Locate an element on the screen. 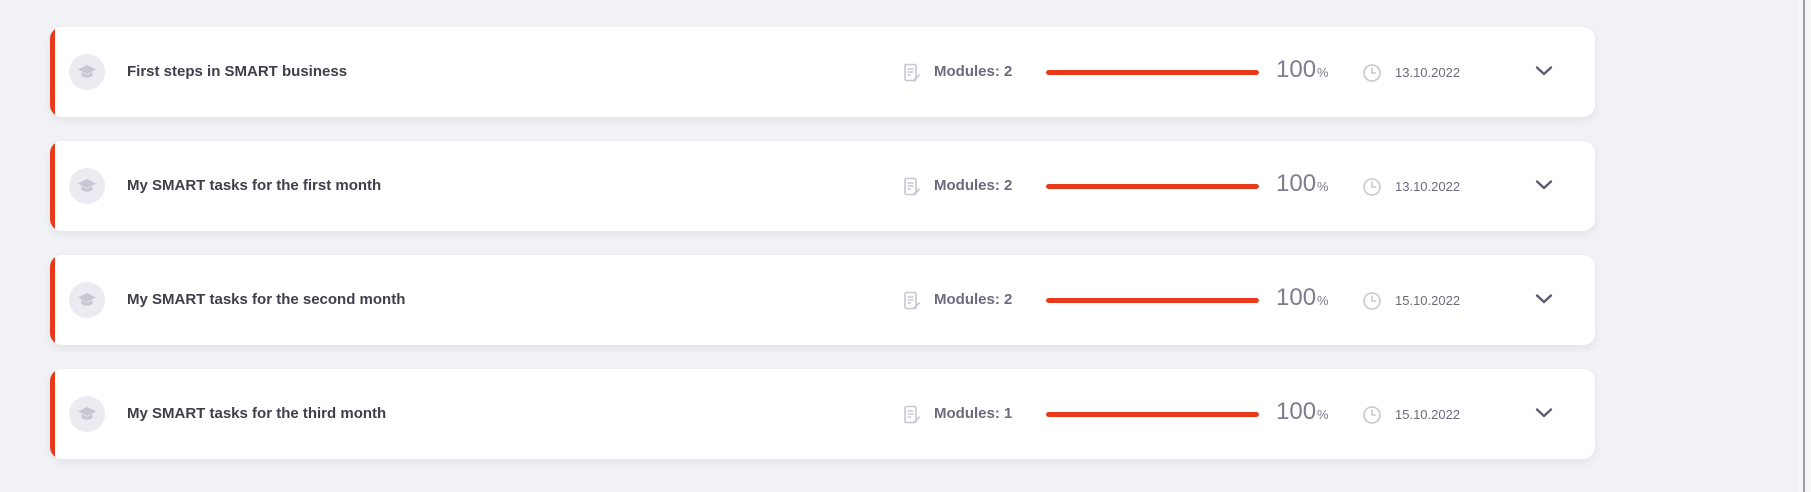 Image resolution: width=1811 pixels, height=492 pixels. course-title: My SMART tasks for the third month is located at coordinates (256, 414).